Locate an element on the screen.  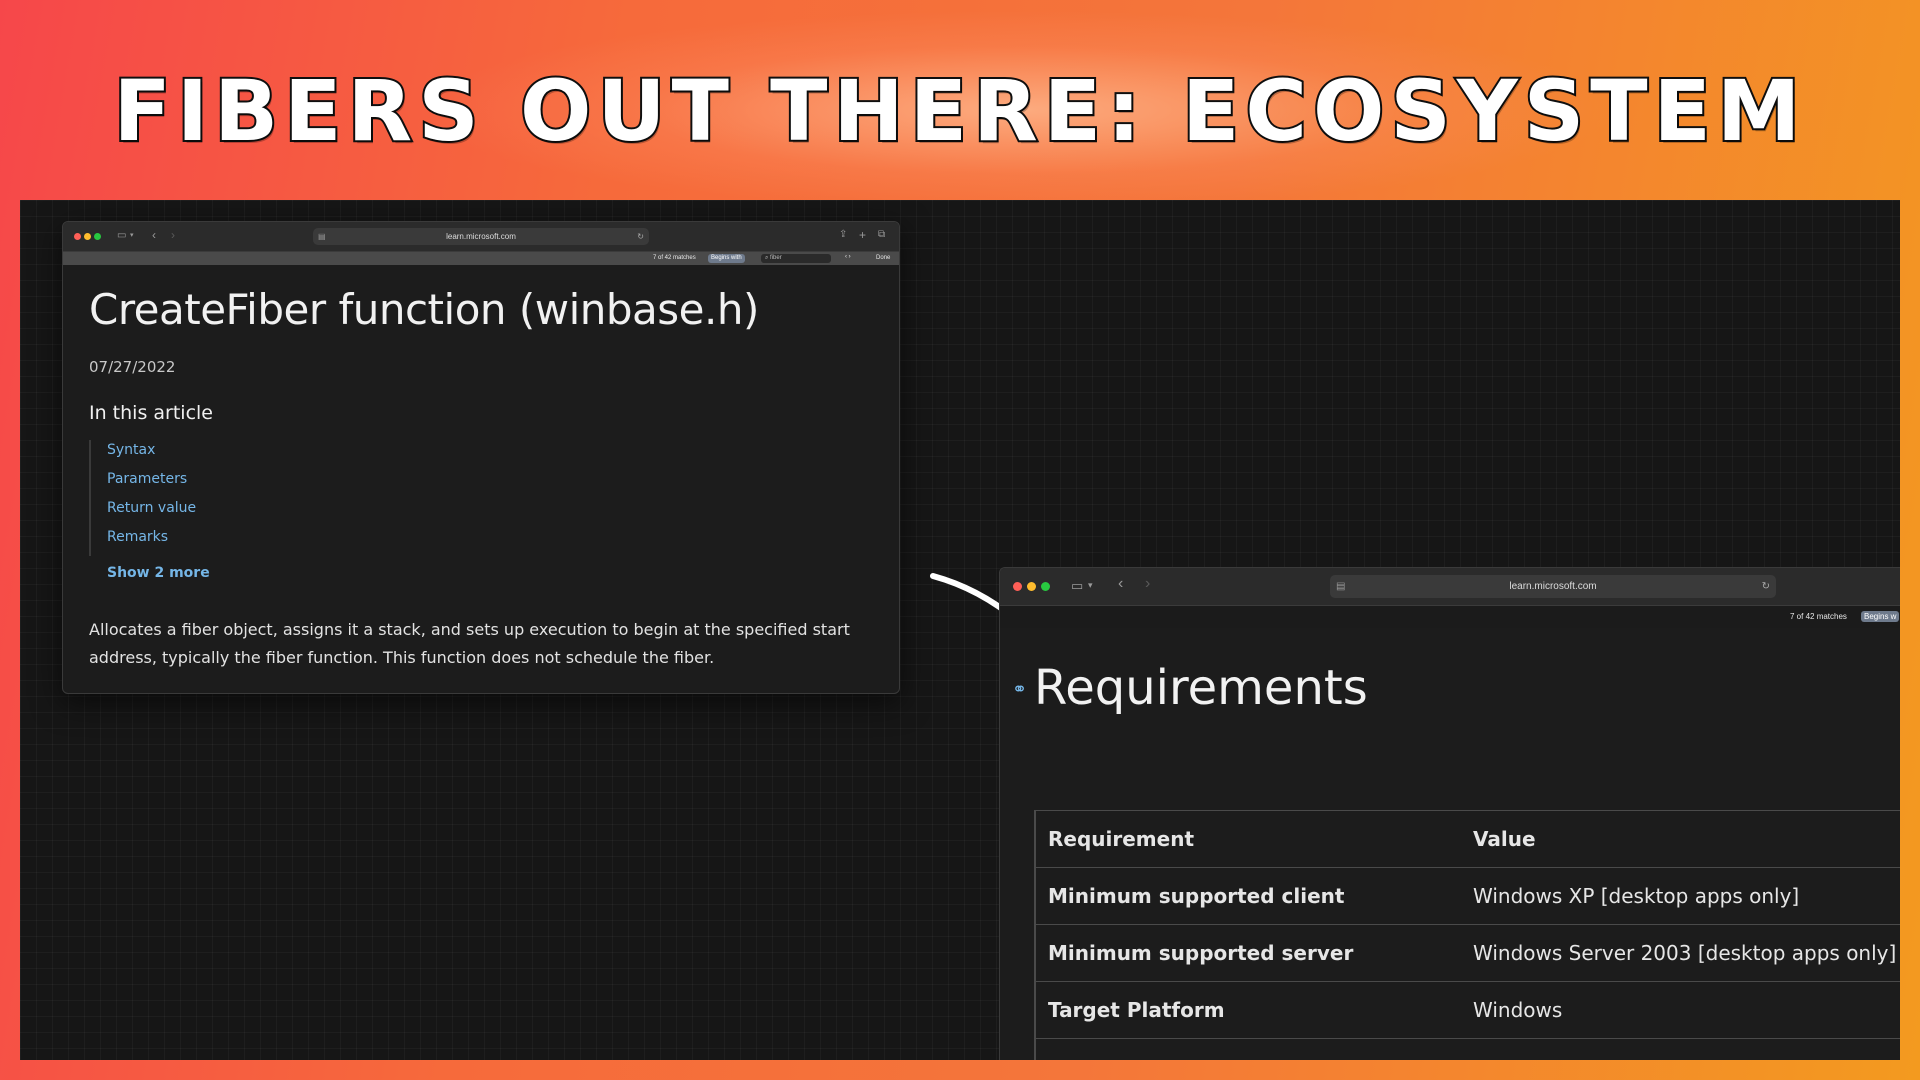
find-query: fiber is located at coordinates (776, 258).